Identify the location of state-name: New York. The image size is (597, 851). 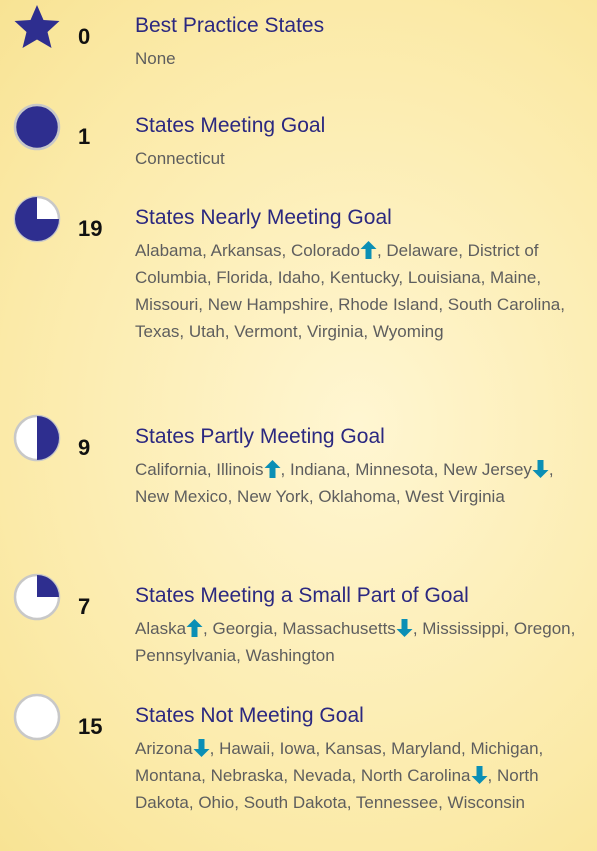
(273, 496).